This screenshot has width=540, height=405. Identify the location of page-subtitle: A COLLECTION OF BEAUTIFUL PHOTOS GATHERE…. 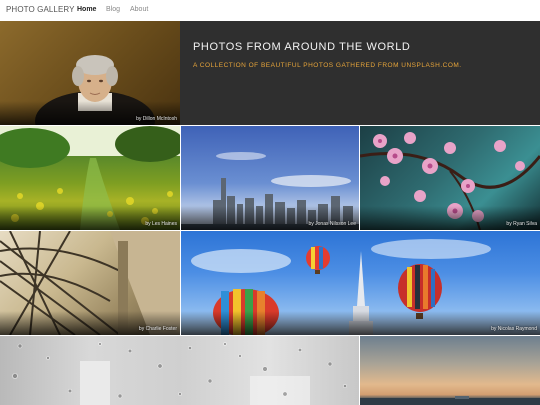
(327, 65).